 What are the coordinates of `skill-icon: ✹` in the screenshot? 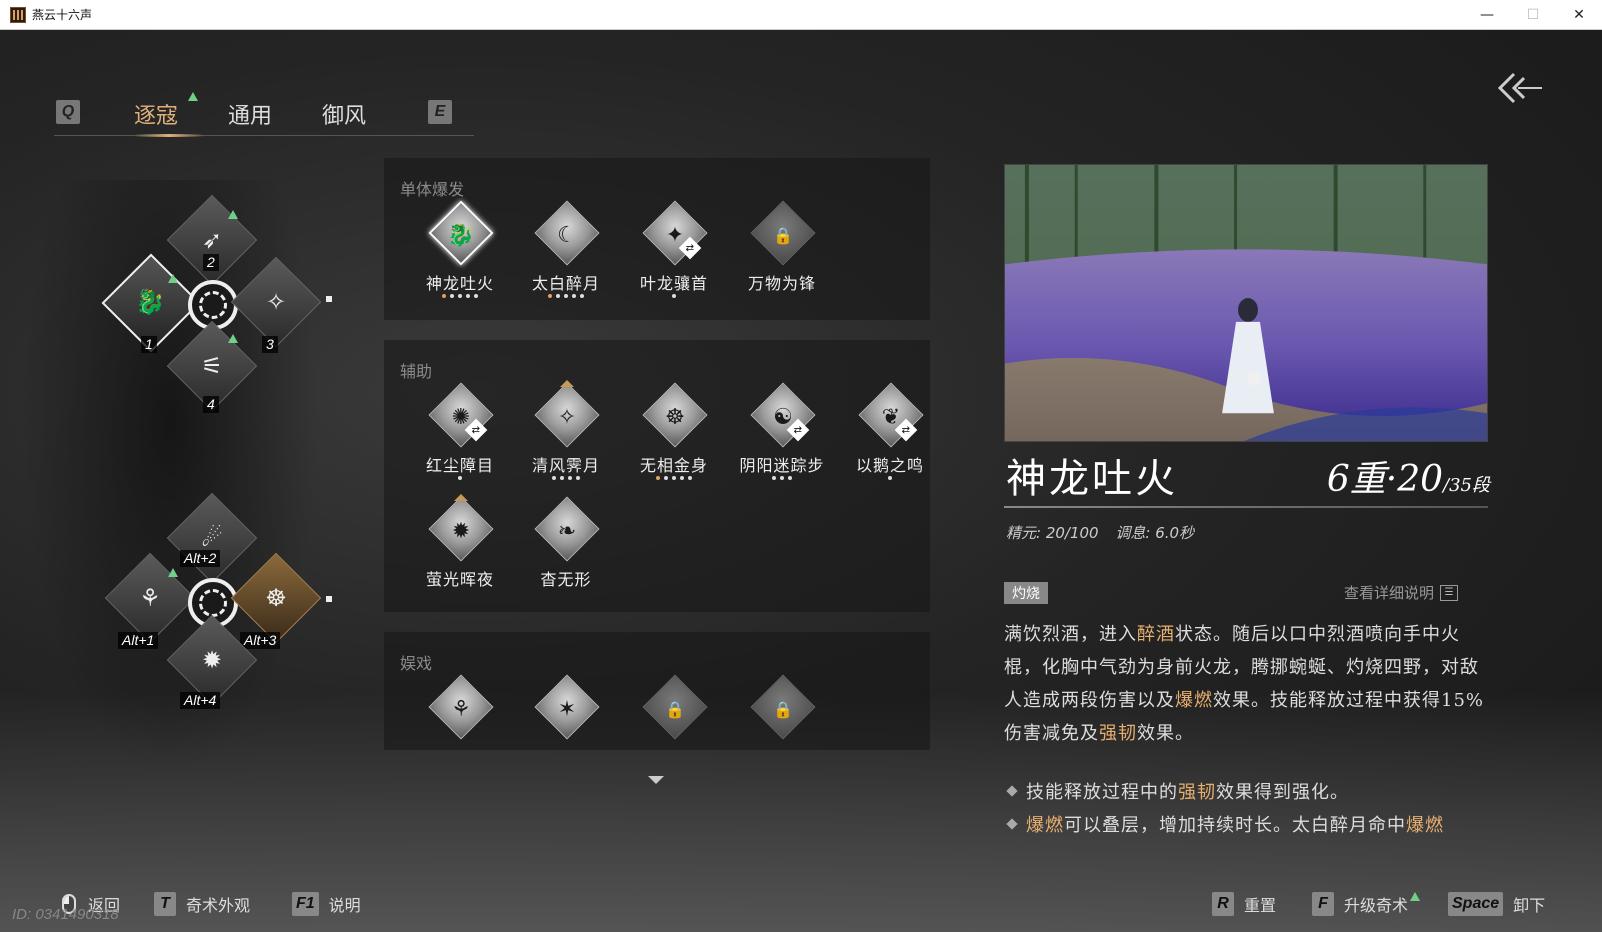 It's located at (461, 531).